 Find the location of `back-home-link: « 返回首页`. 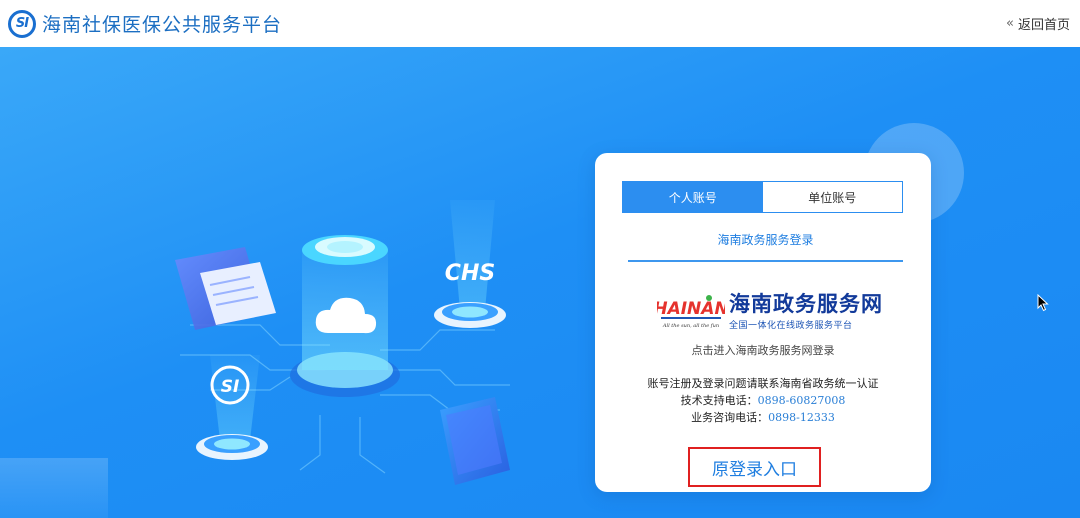

back-home-link: « 返回首页 is located at coordinates (1039, 23).